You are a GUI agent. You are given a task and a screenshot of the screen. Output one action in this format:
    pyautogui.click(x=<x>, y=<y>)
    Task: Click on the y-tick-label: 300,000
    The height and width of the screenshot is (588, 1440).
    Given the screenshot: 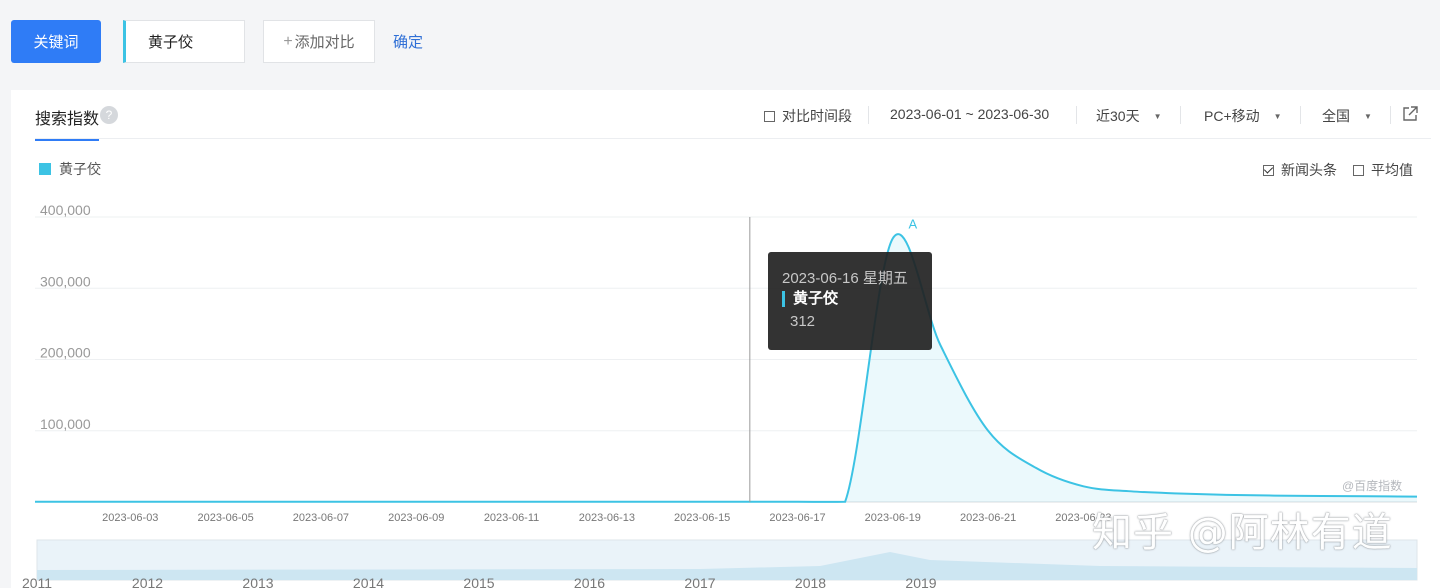 What is the action you would take?
    pyautogui.click(x=65, y=281)
    